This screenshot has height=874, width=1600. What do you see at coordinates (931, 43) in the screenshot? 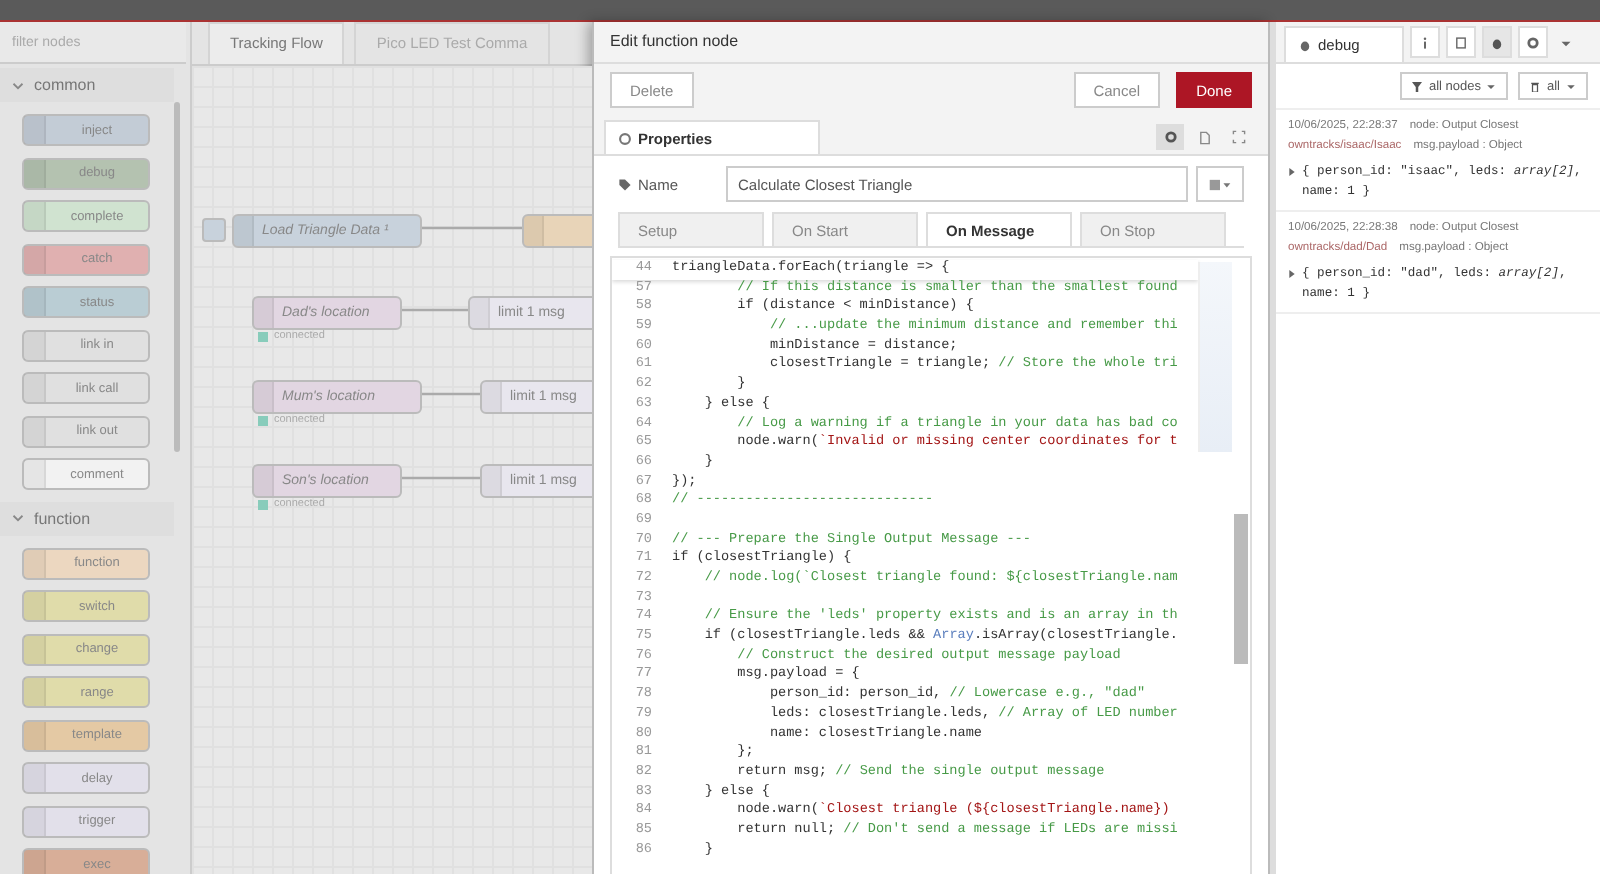
I see `tray-title: Edit function node` at bounding box center [931, 43].